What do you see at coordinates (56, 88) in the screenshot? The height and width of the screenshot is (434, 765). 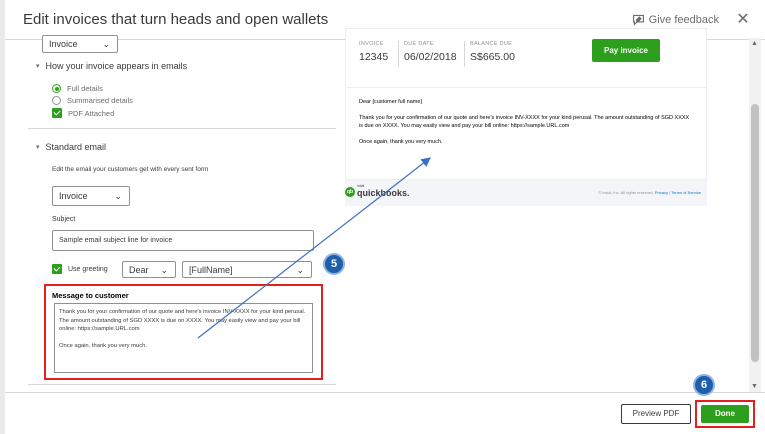 I see `radio-full-details` at bounding box center [56, 88].